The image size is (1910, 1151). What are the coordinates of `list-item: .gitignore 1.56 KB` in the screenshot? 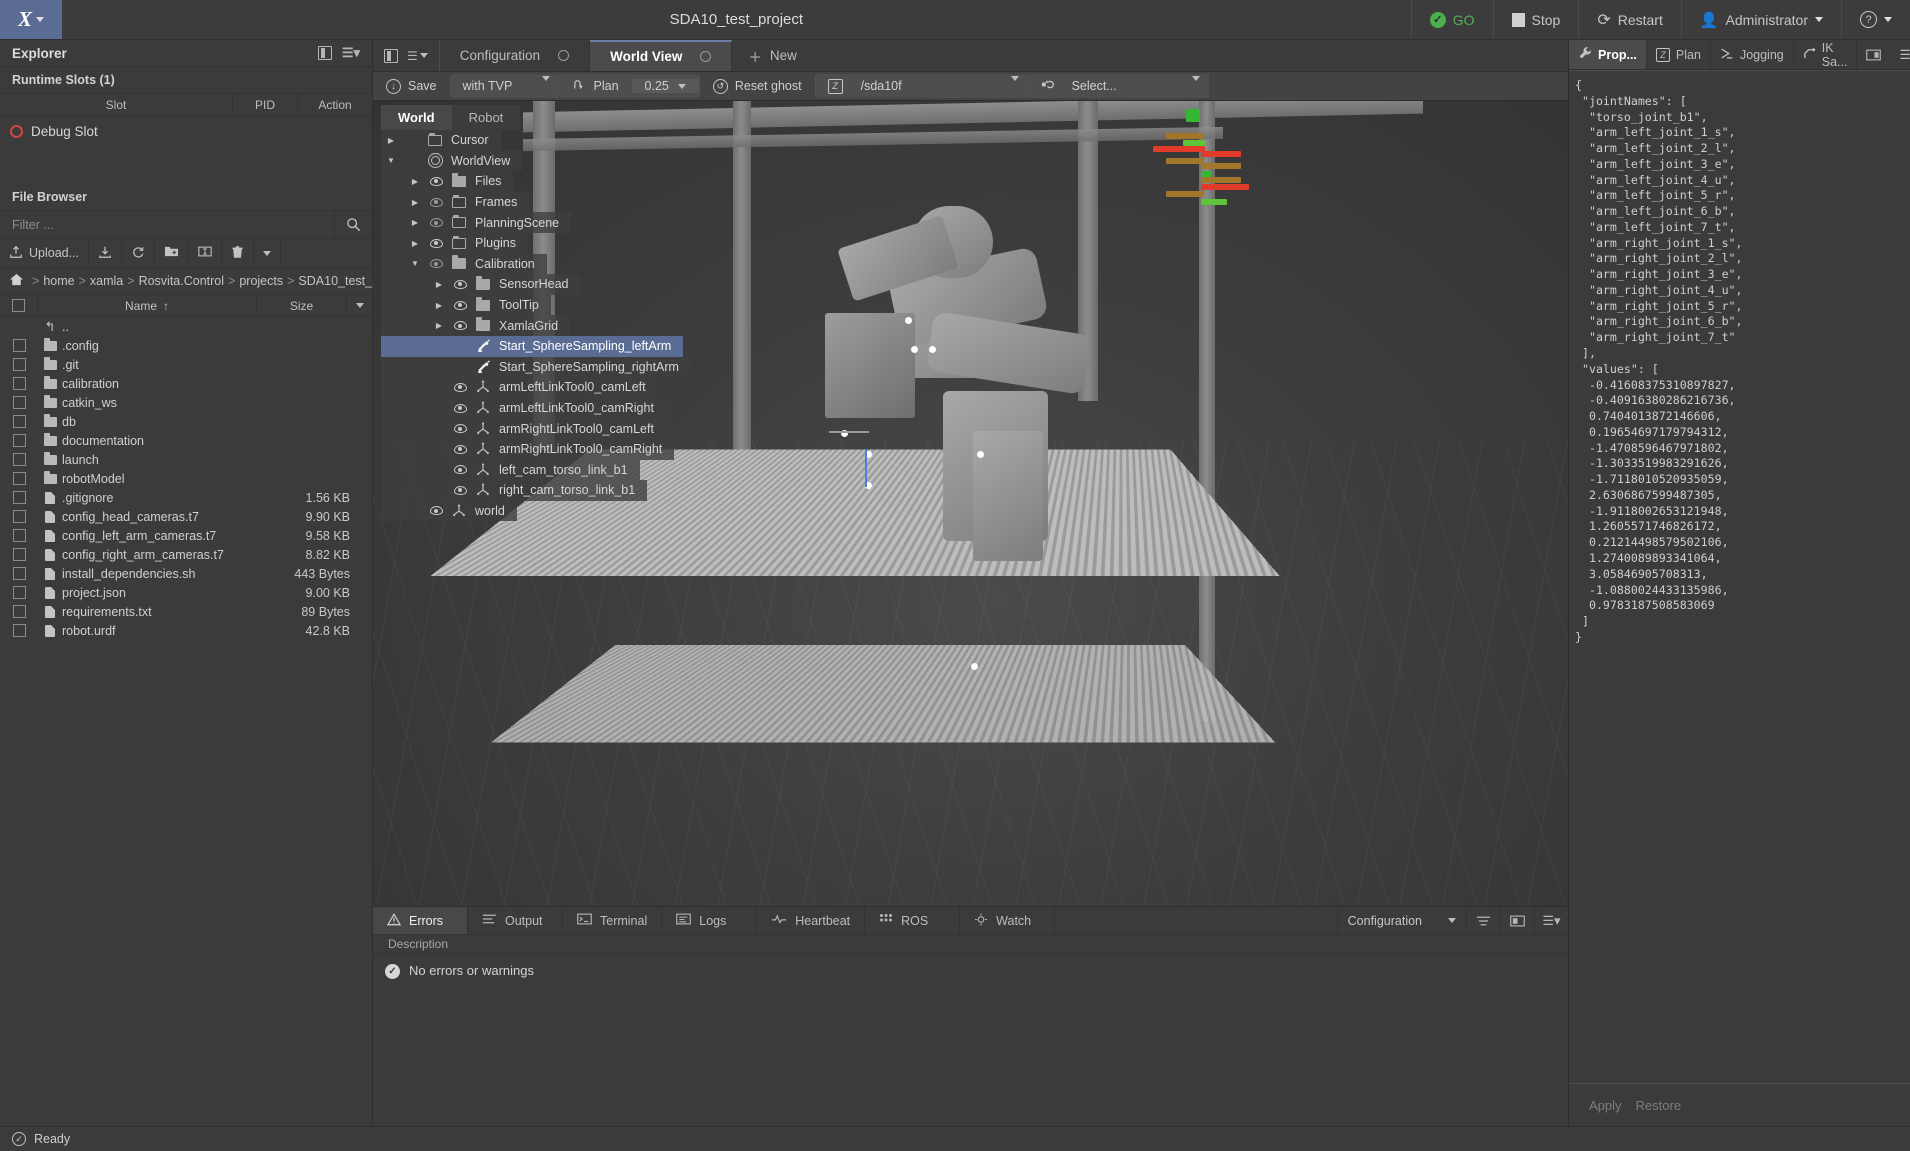 It's located at (186, 497).